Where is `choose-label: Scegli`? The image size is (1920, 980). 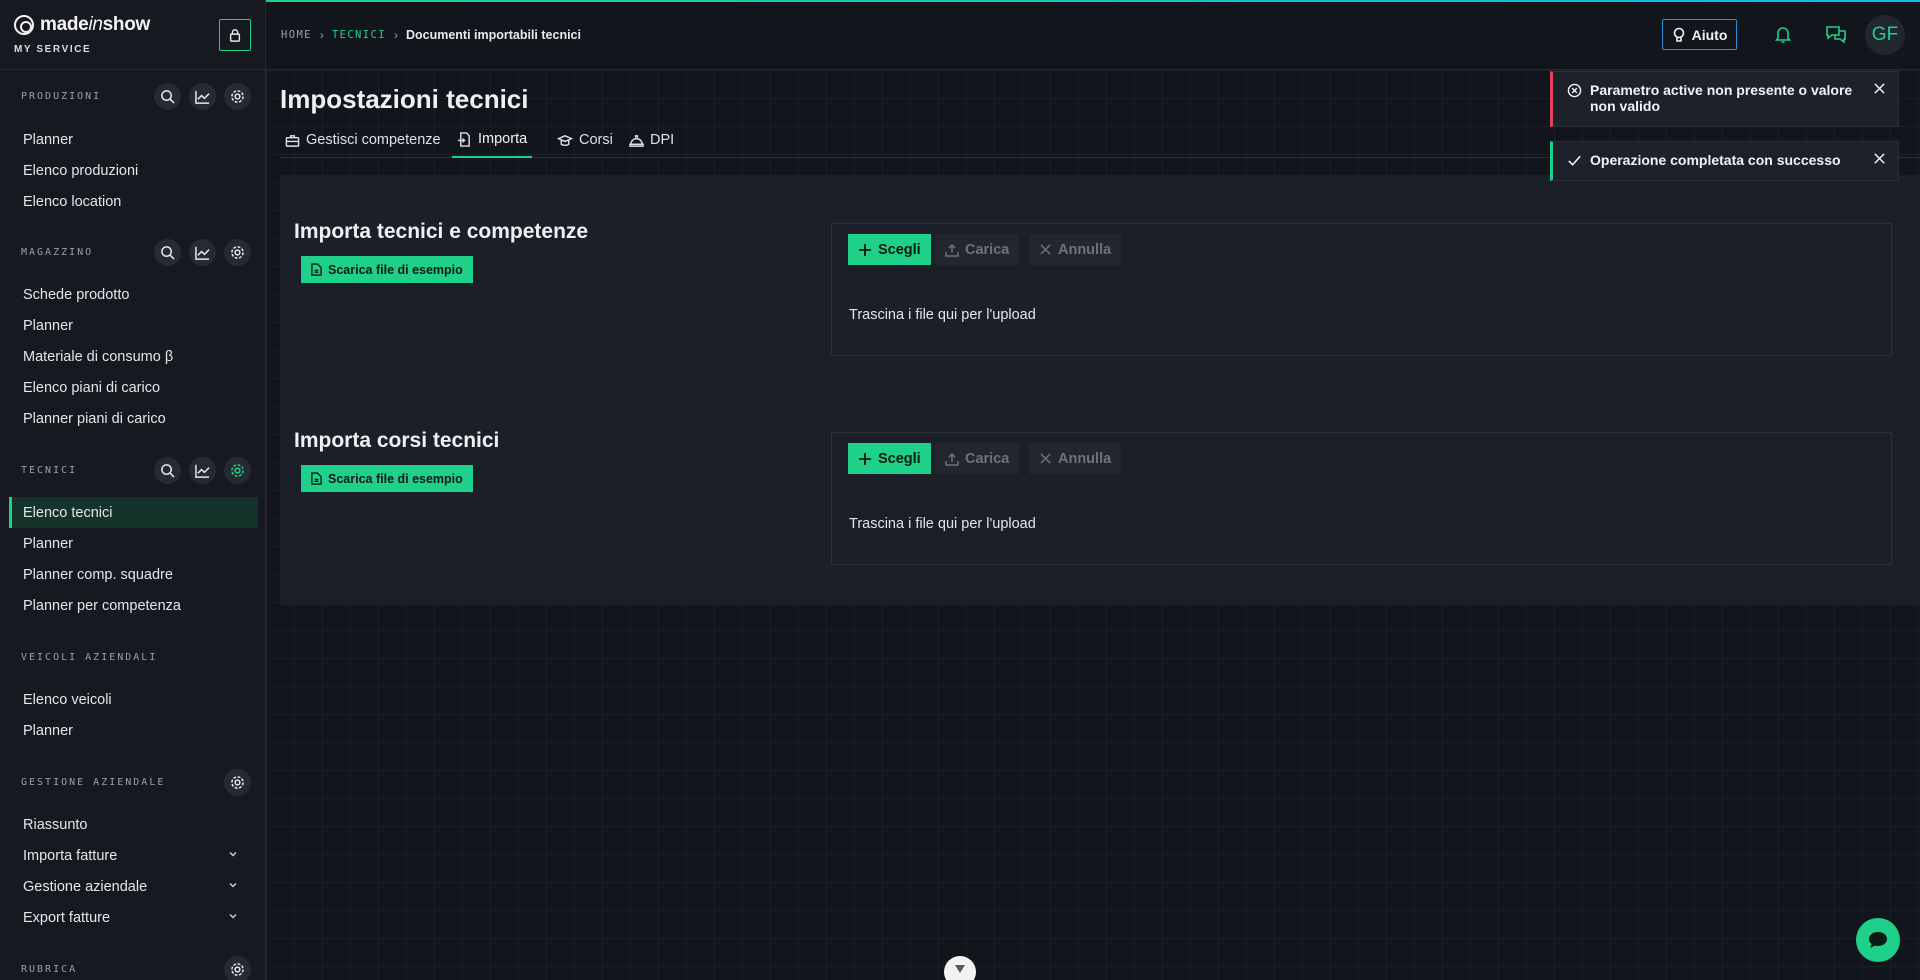
choose-label: Scegli is located at coordinates (899, 458).